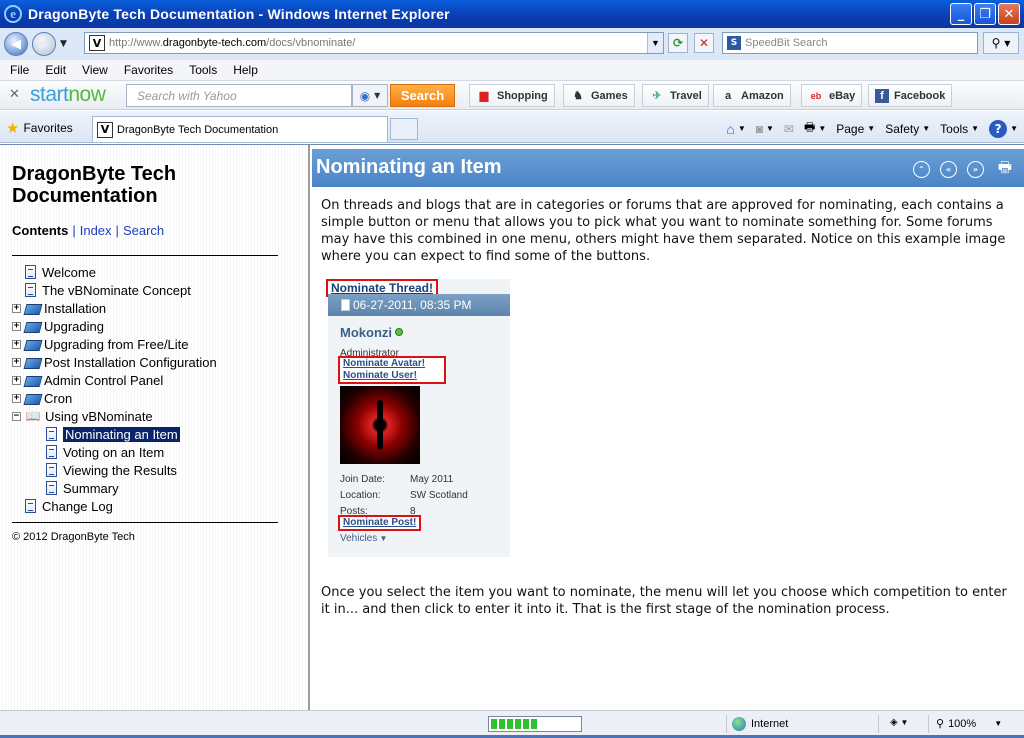 The width and height of the screenshot is (1024, 738). I want to click on tab-active: V DragonByte Tech Documentation, so click(240, 129).